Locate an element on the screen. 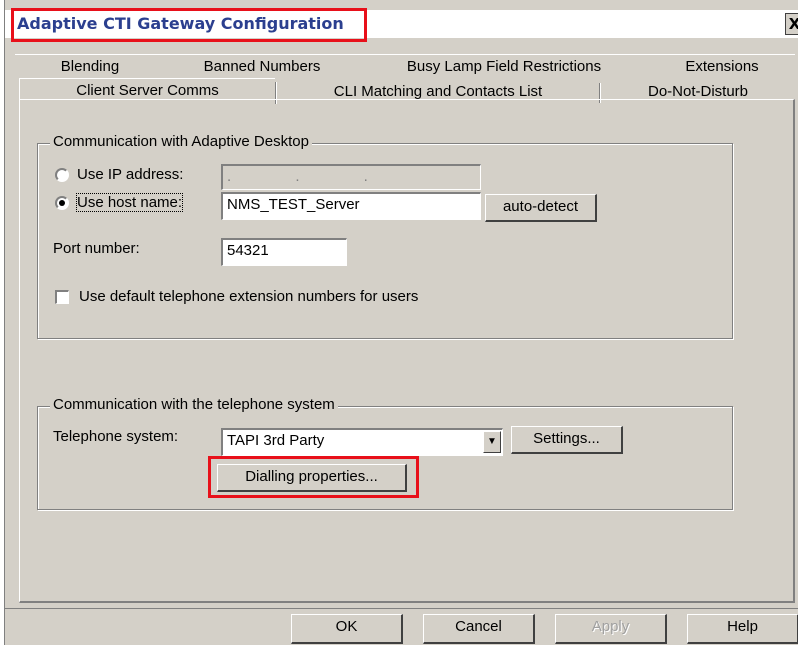  tab-banned-numbers: Banned Numbers is located at coordinates (263, 66).